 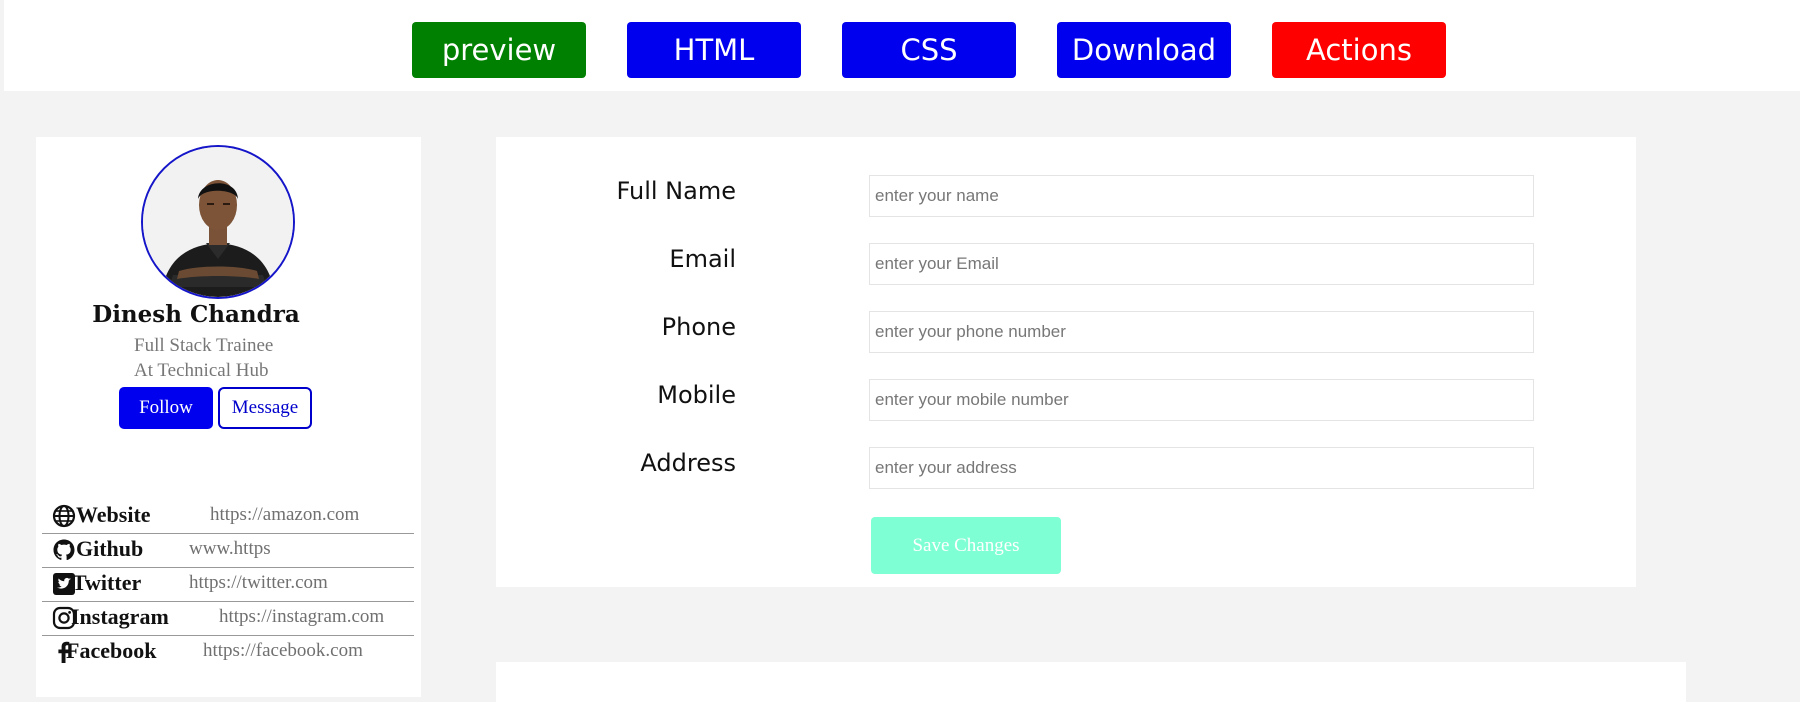 What do you see at coordinates (120, 616) in the screenshot?
I see `link-label-instagram: Instagram` at bounding box center [120, 616].